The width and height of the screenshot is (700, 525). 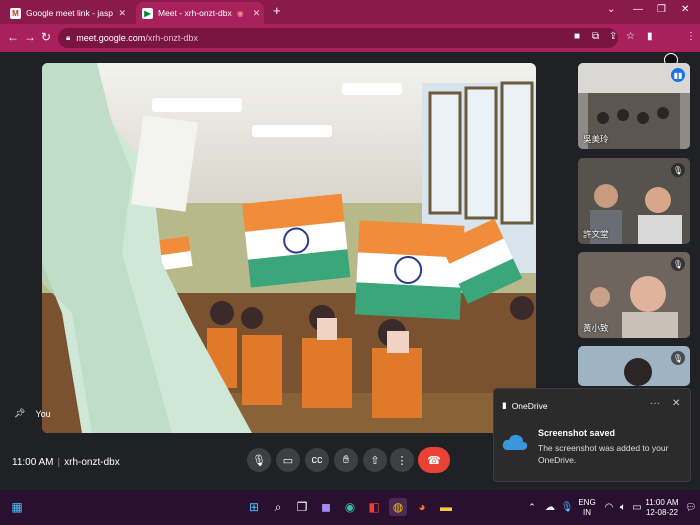 What do you see at coordinates (13, 37) in the screenshot?
I see `back-button: ←` at bounding box center [13, 37].